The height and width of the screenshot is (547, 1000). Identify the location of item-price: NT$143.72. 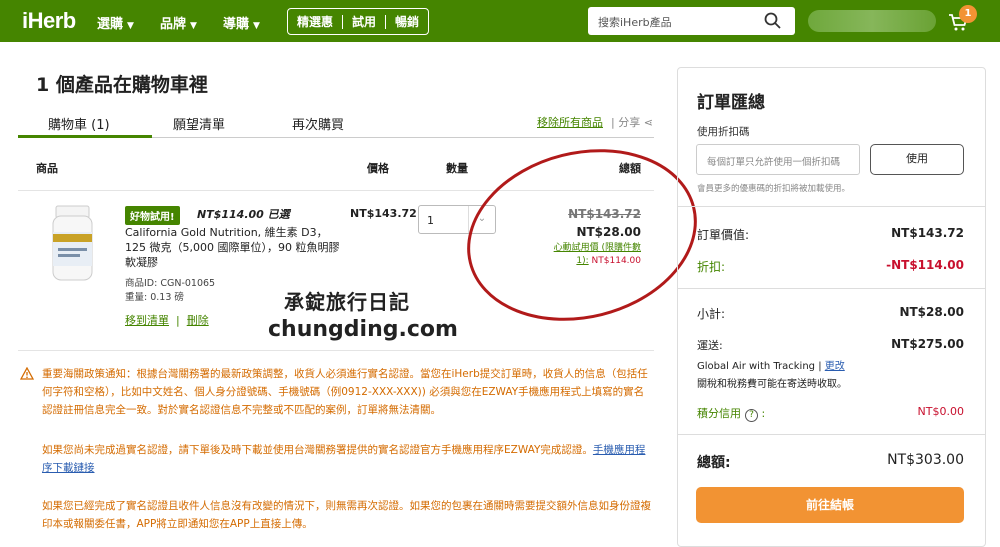
(383, 213).